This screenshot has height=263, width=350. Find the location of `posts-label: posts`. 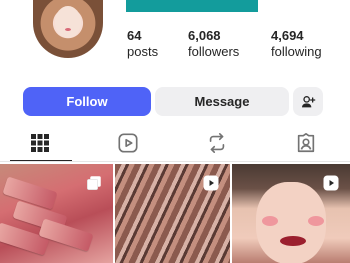

posts-label: posts is located at coordinates (143, 51).